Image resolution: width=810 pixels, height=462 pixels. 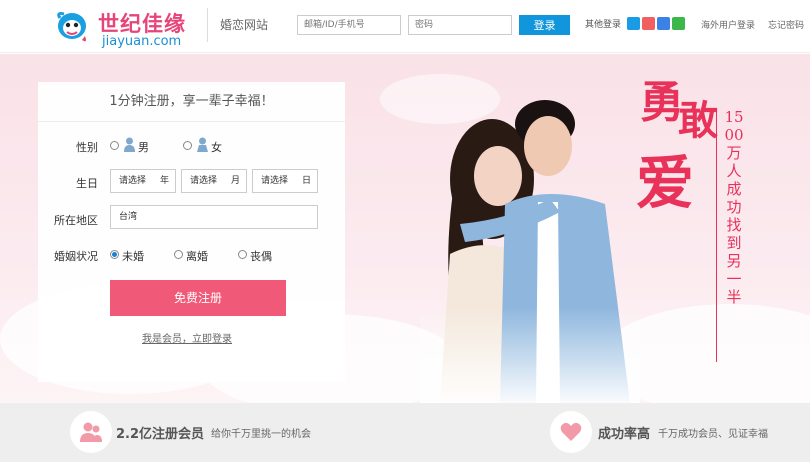 What do you see at coordinates (87, 147) in the screenshot?
I see `gender-label: 性别` at bounding box center [87, 147].